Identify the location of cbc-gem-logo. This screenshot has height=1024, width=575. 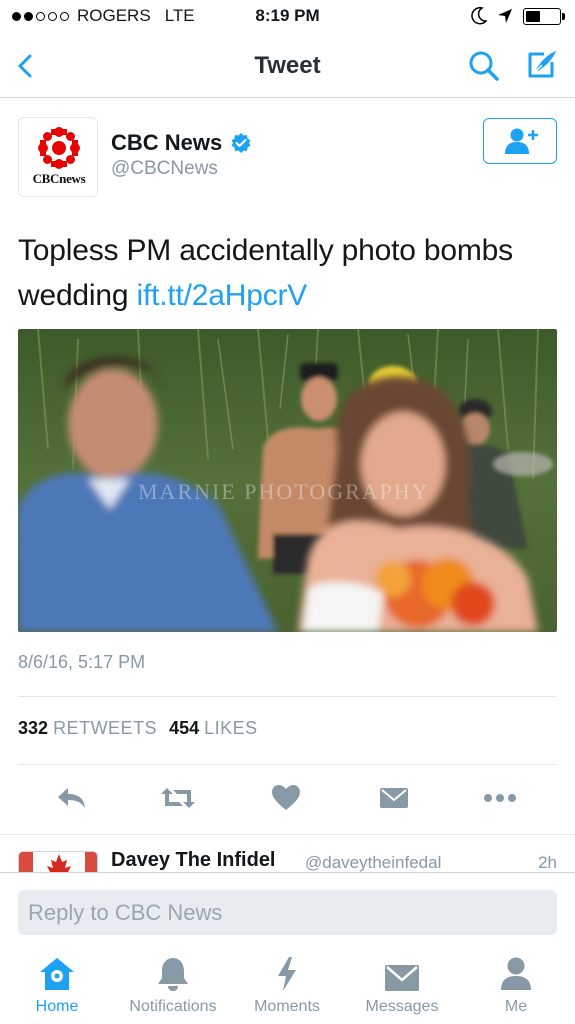
(59, 148).